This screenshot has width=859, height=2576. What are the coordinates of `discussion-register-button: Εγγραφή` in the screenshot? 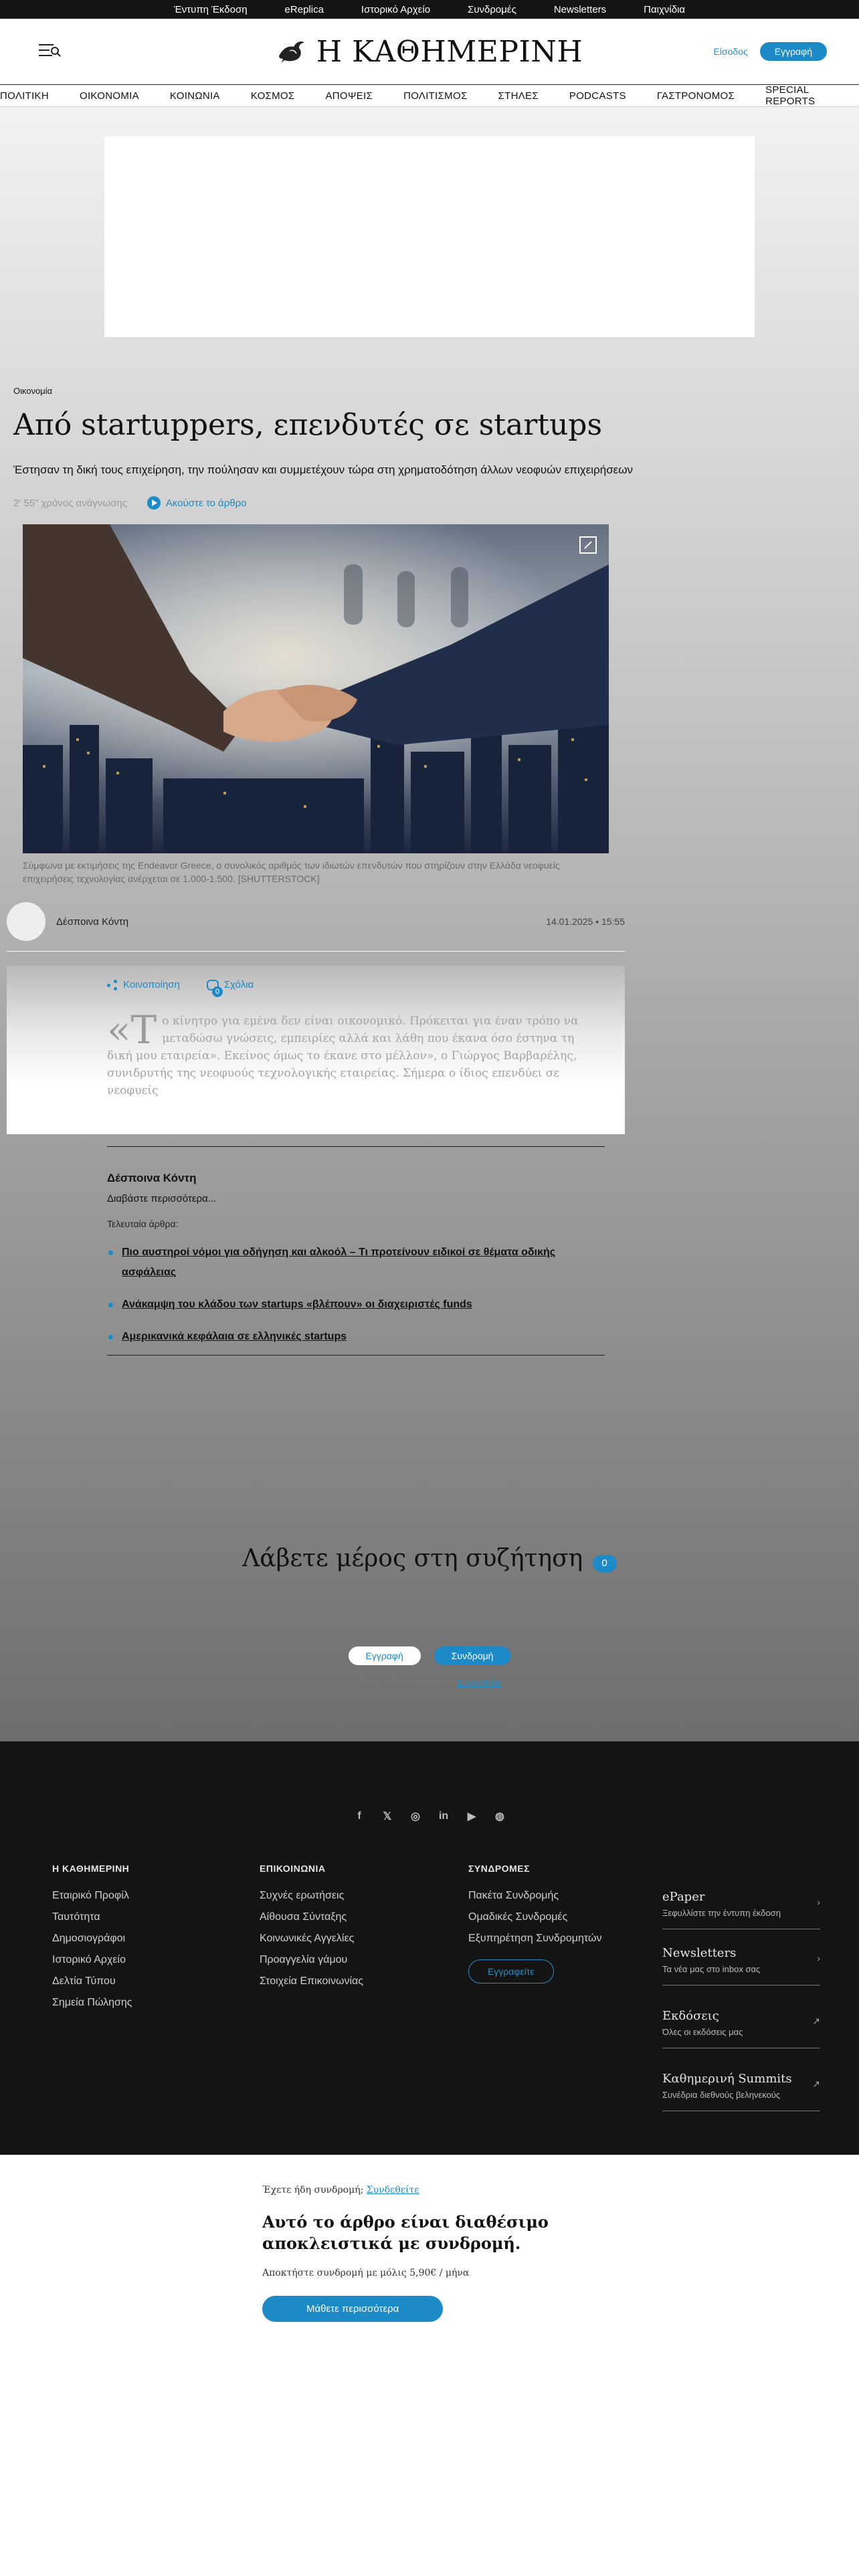 It's located at (384, 1655).